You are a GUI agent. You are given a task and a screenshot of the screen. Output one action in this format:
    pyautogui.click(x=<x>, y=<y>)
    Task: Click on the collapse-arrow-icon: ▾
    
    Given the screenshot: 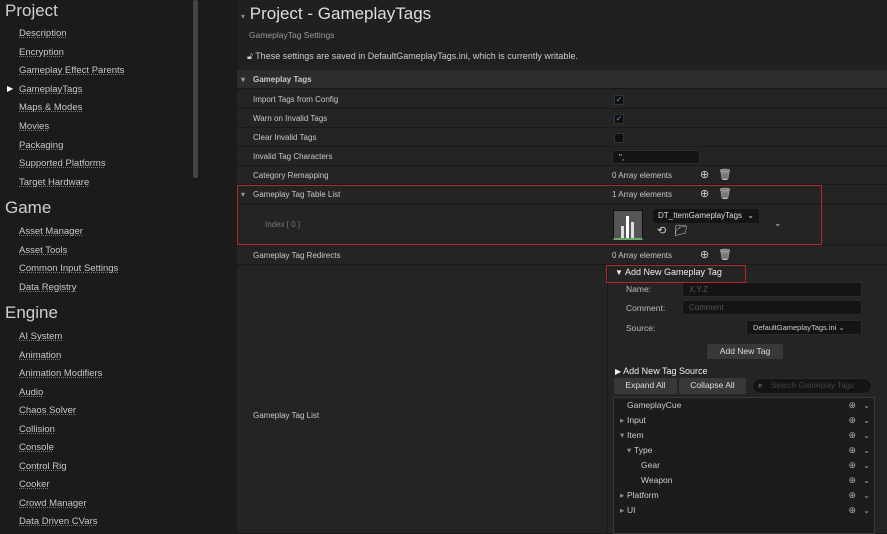 What is the action you would take?
    pyautogui.click(x=243, y=16)
    